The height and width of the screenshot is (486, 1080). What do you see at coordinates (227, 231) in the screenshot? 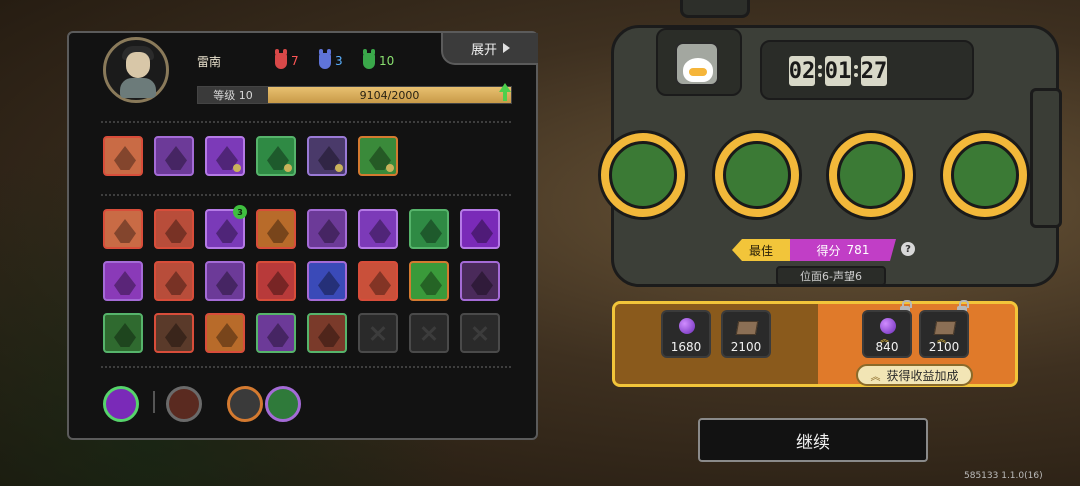
I see `upgrade-orb-icon` at bounding box center [227, 231].